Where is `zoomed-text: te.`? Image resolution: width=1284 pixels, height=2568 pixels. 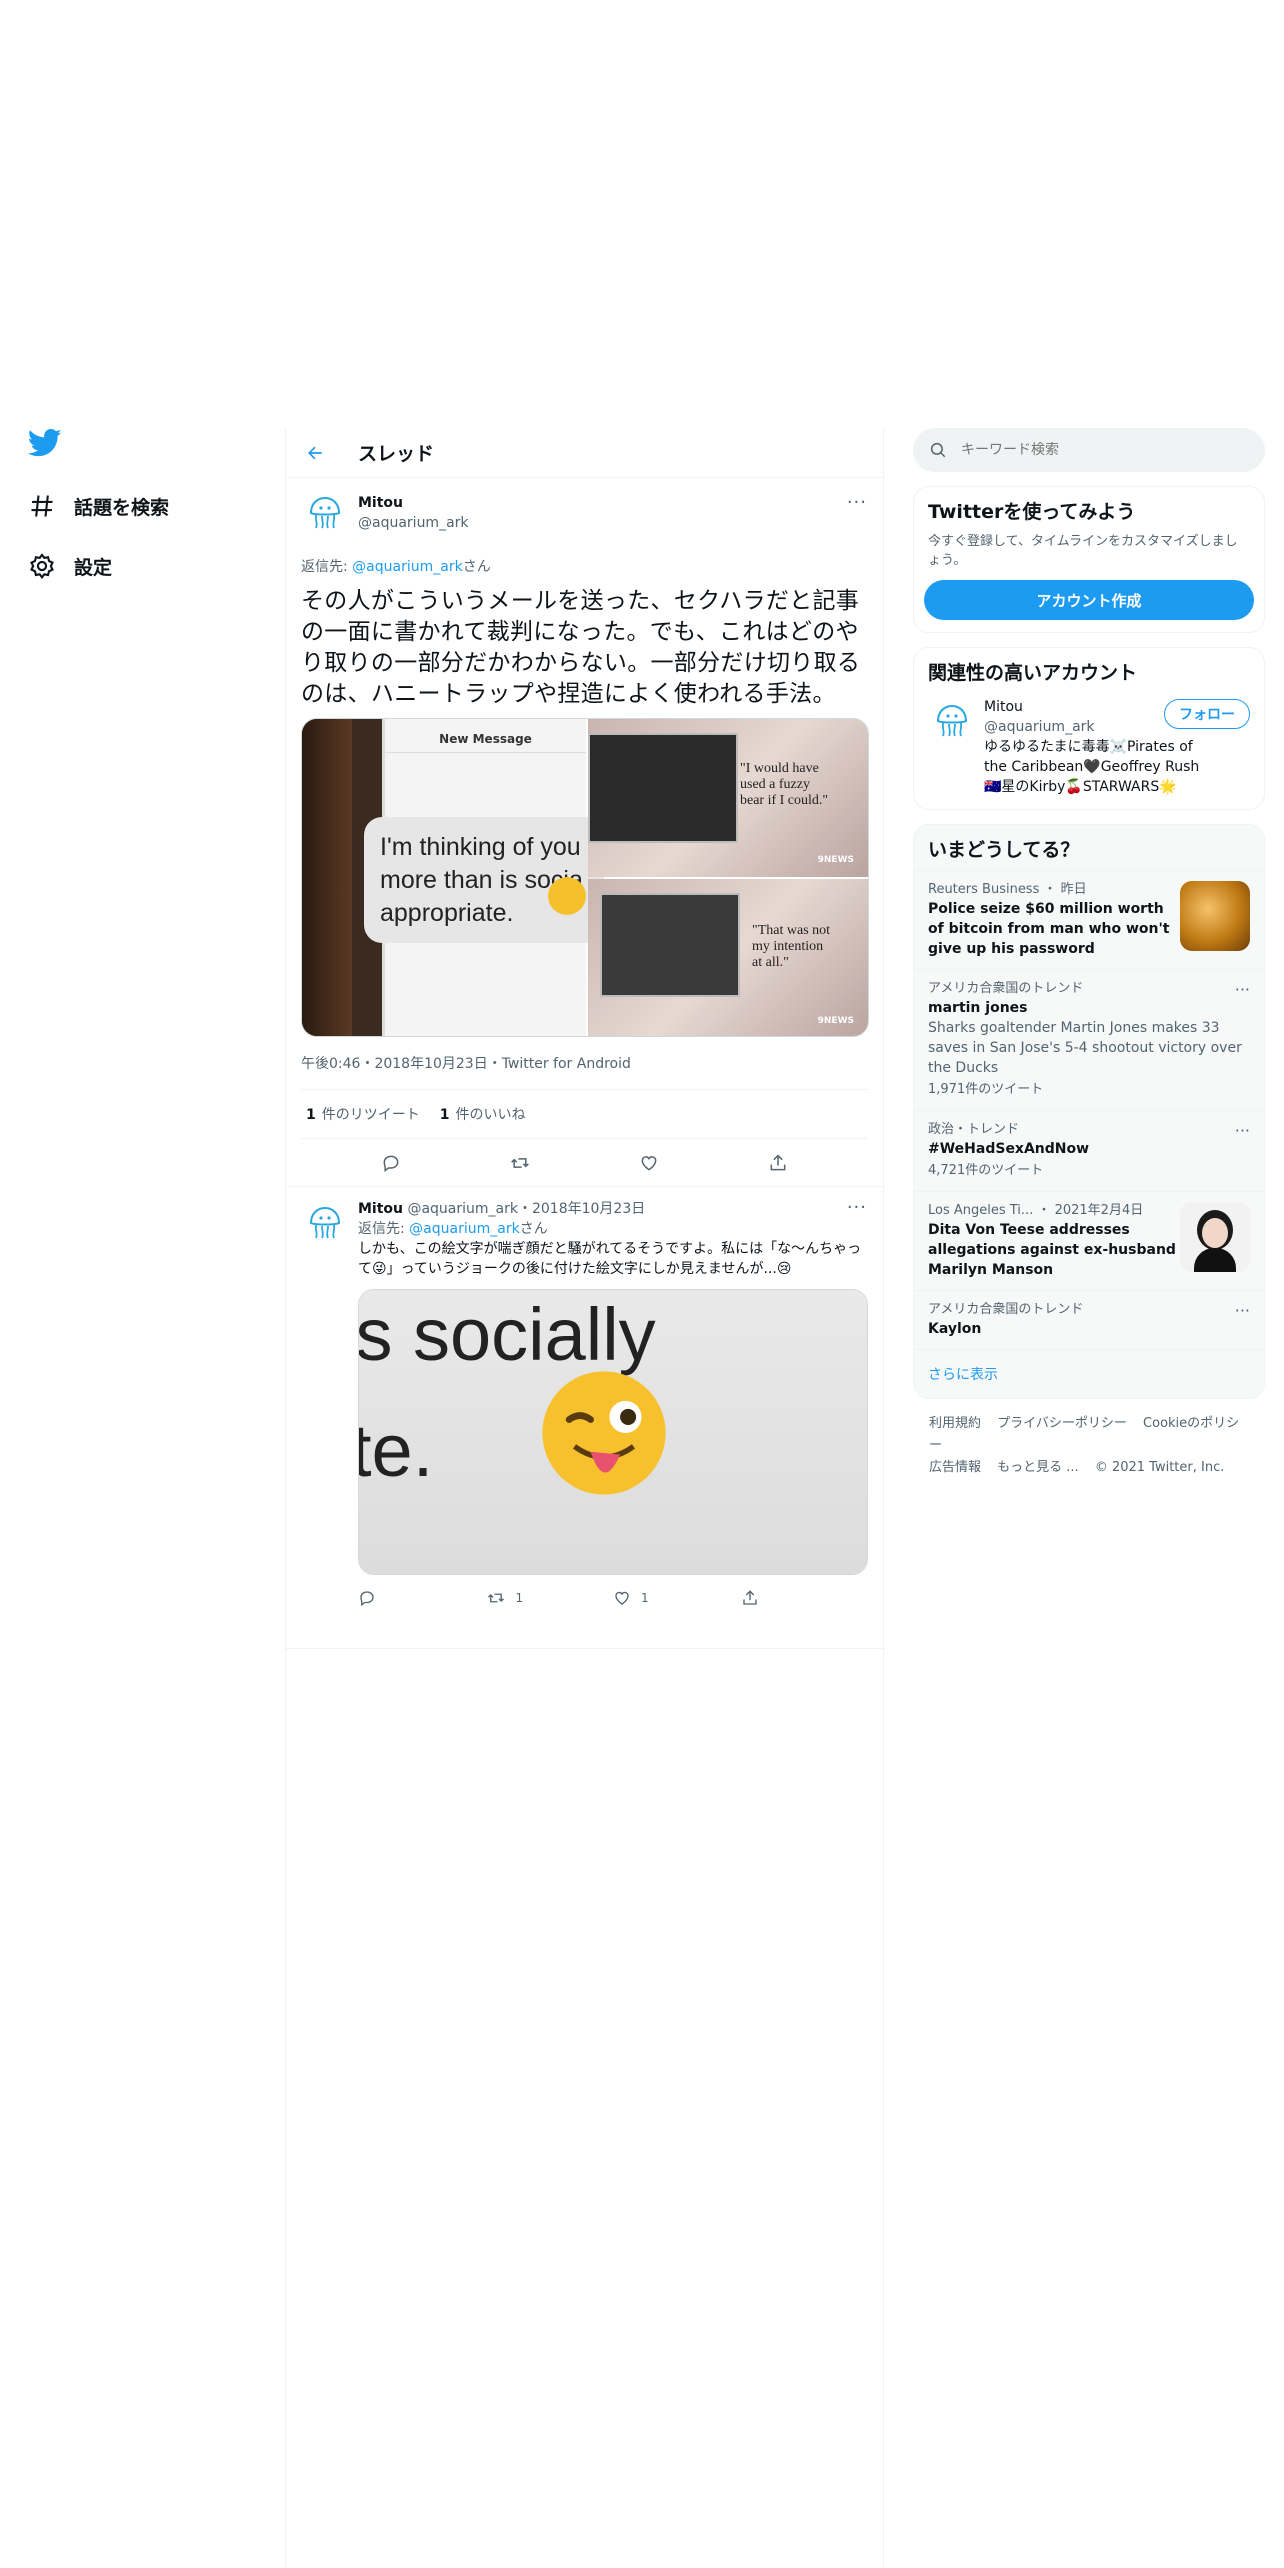
zoomed-text: te. is located at coordinates (396, 1450).